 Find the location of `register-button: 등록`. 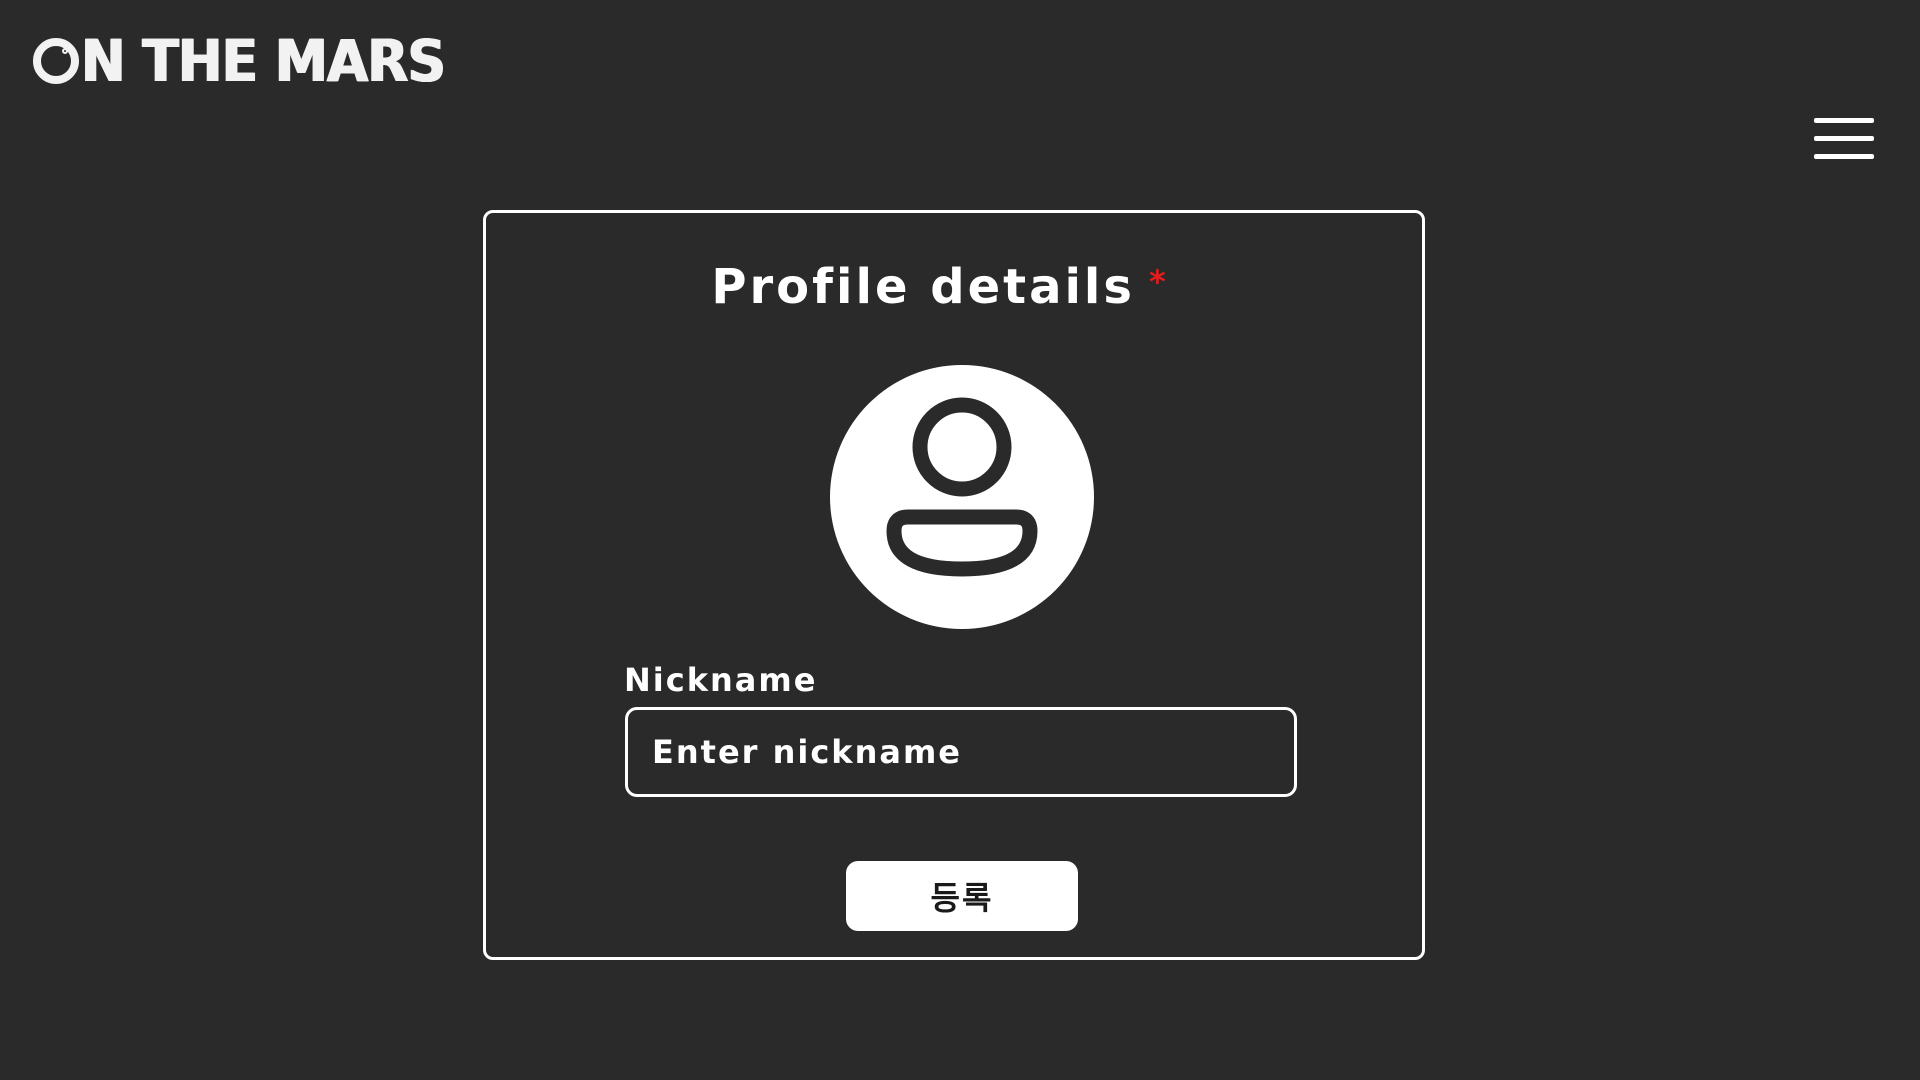

register-button: 등록 is located at coordinates (962, 896).